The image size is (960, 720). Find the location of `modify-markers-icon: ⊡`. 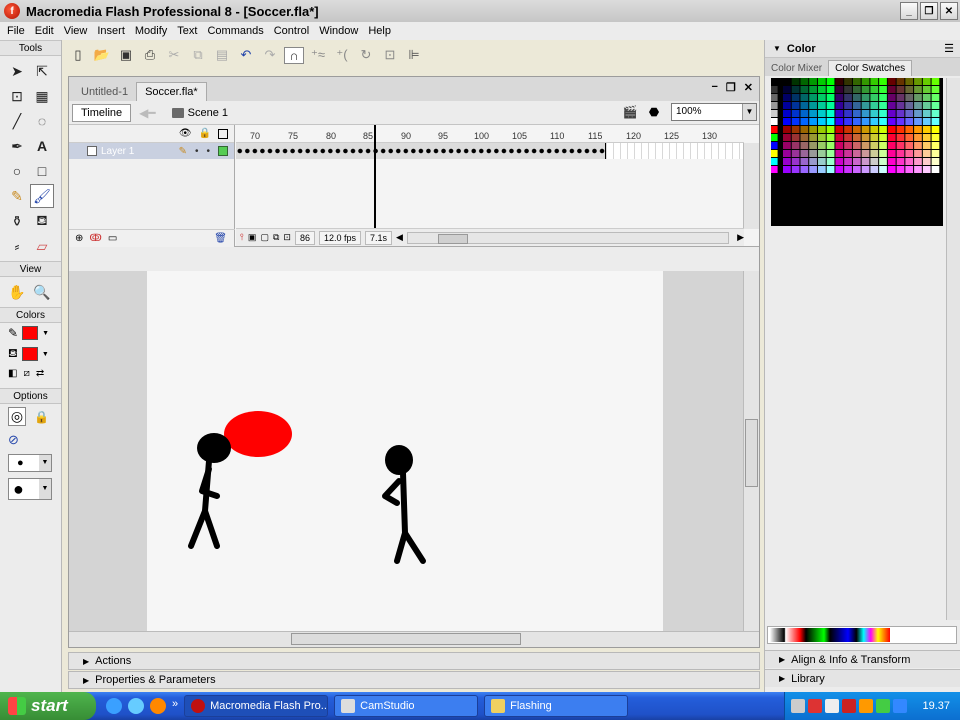

modify-markers-icon: ⊡ is located at coordinates (287, 237).